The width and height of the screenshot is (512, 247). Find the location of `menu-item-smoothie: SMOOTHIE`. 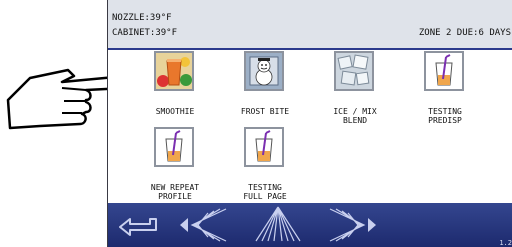

menu-item-smoothie: SMOOTHIE is located at coordinates (175, 91).